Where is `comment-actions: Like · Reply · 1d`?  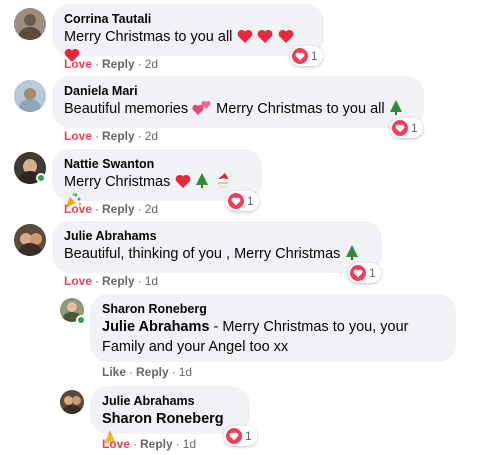 comment-actions: Like · Reply · 1d is located at coordinates (147, 372).